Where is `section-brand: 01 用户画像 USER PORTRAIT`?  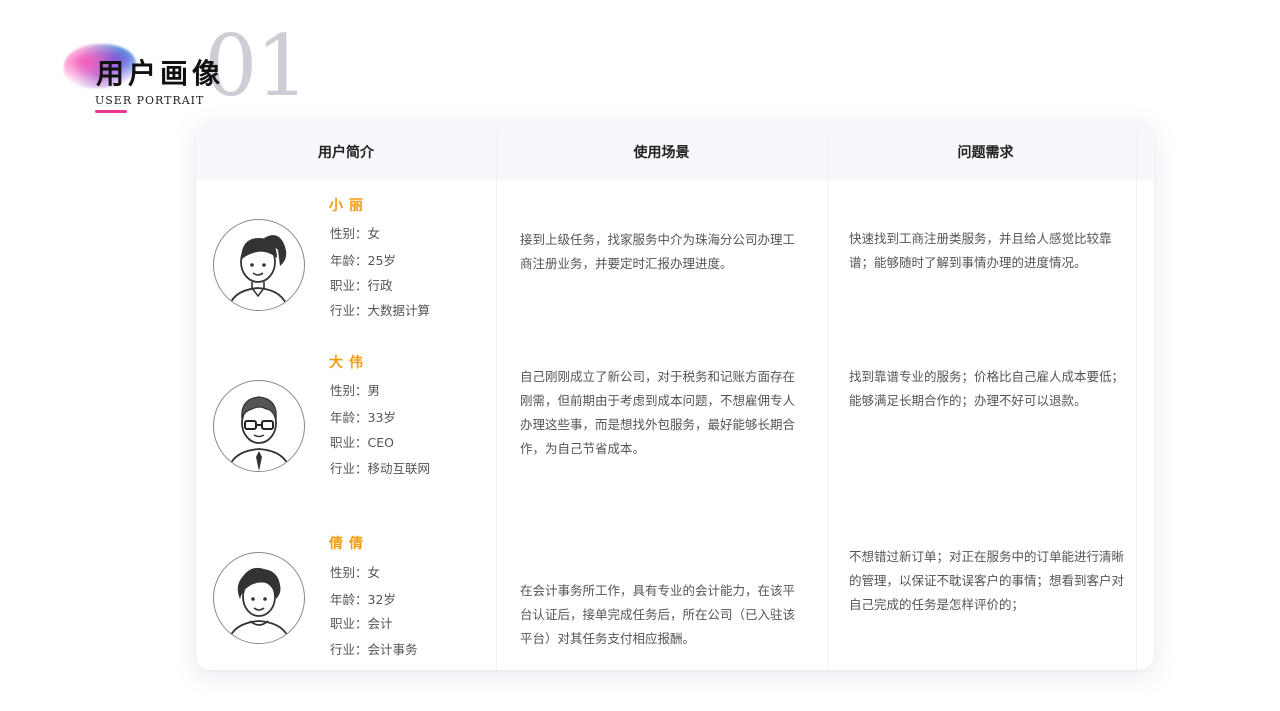 section-brand: 01 用户画像 USER PORTRAIT is located at coordinates (190, 71).